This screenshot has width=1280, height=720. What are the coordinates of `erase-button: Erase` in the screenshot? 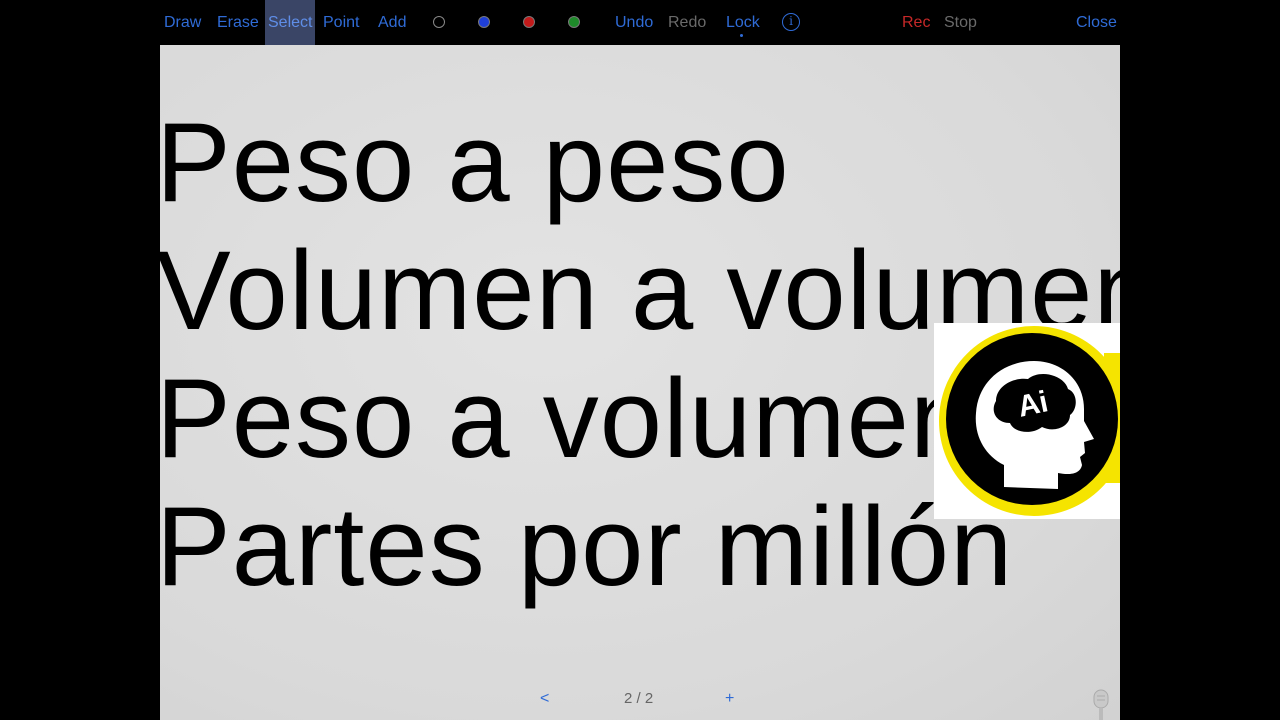 It's located at (238, 22).